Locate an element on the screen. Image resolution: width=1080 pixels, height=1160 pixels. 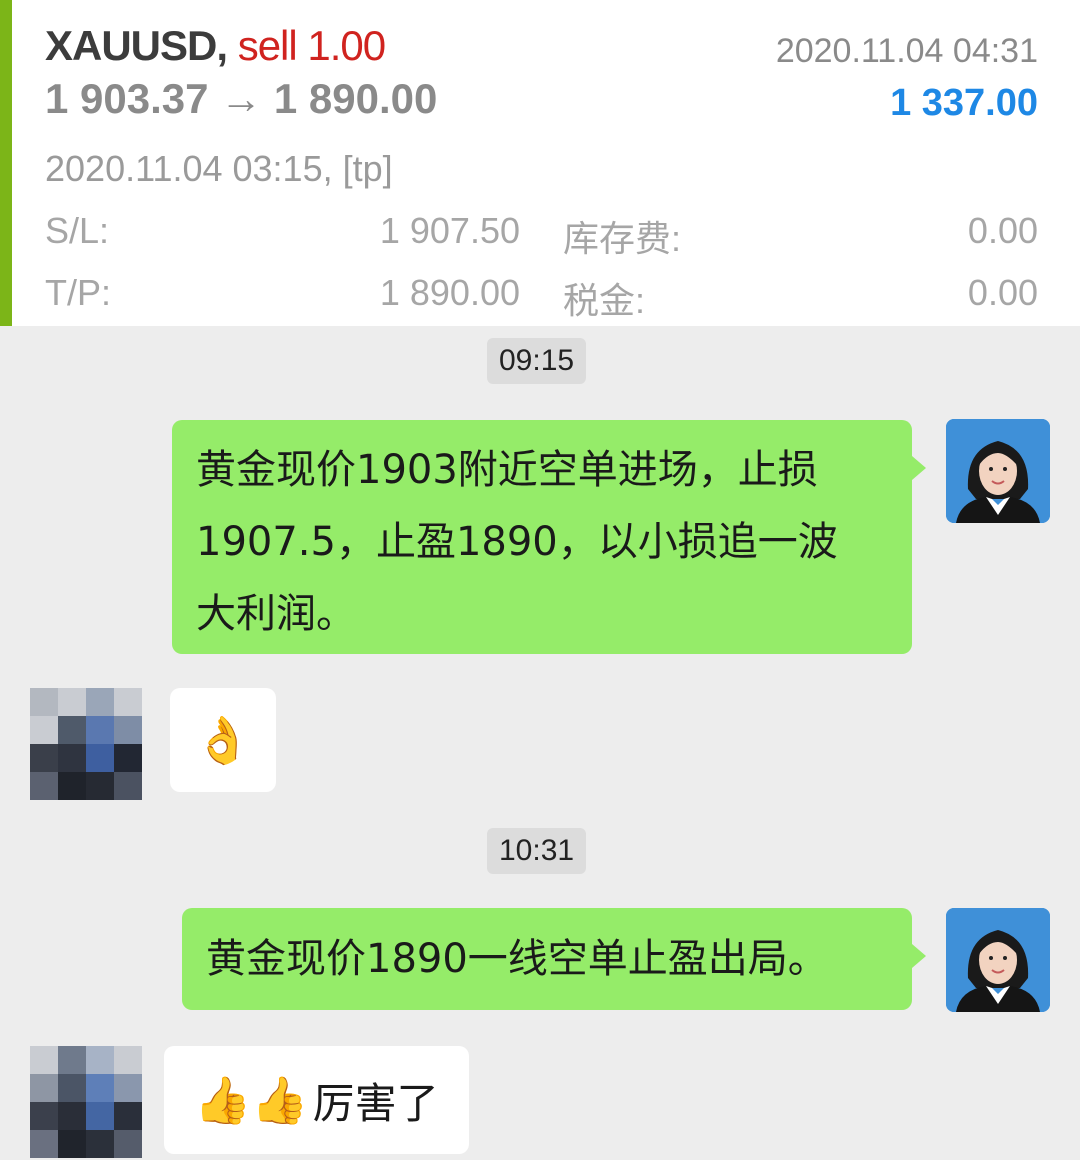
tax-label: 税金: is located at coordinates (604, 300).